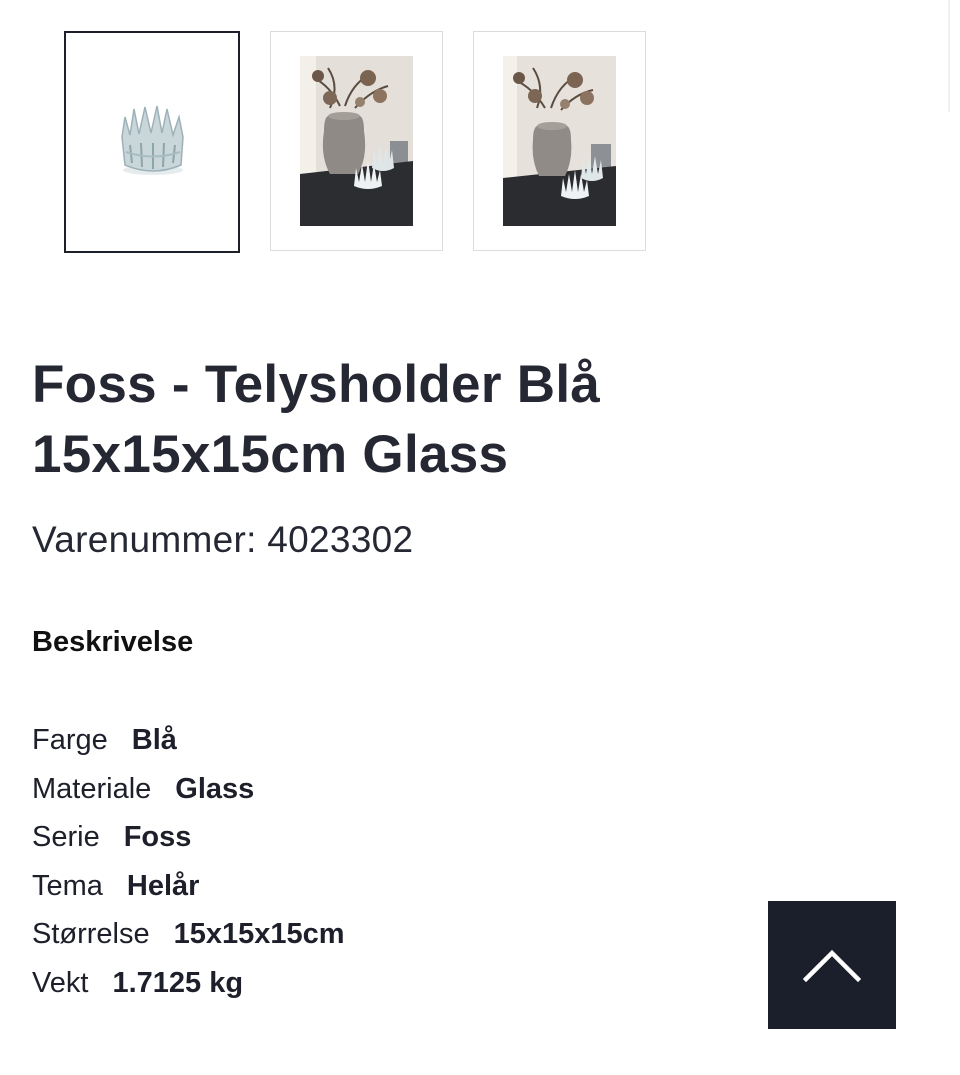  What do you see at coordinates (215, 788) in the screenshot?
I see `attribute-value: Glass` at bounding box center [215, 788].